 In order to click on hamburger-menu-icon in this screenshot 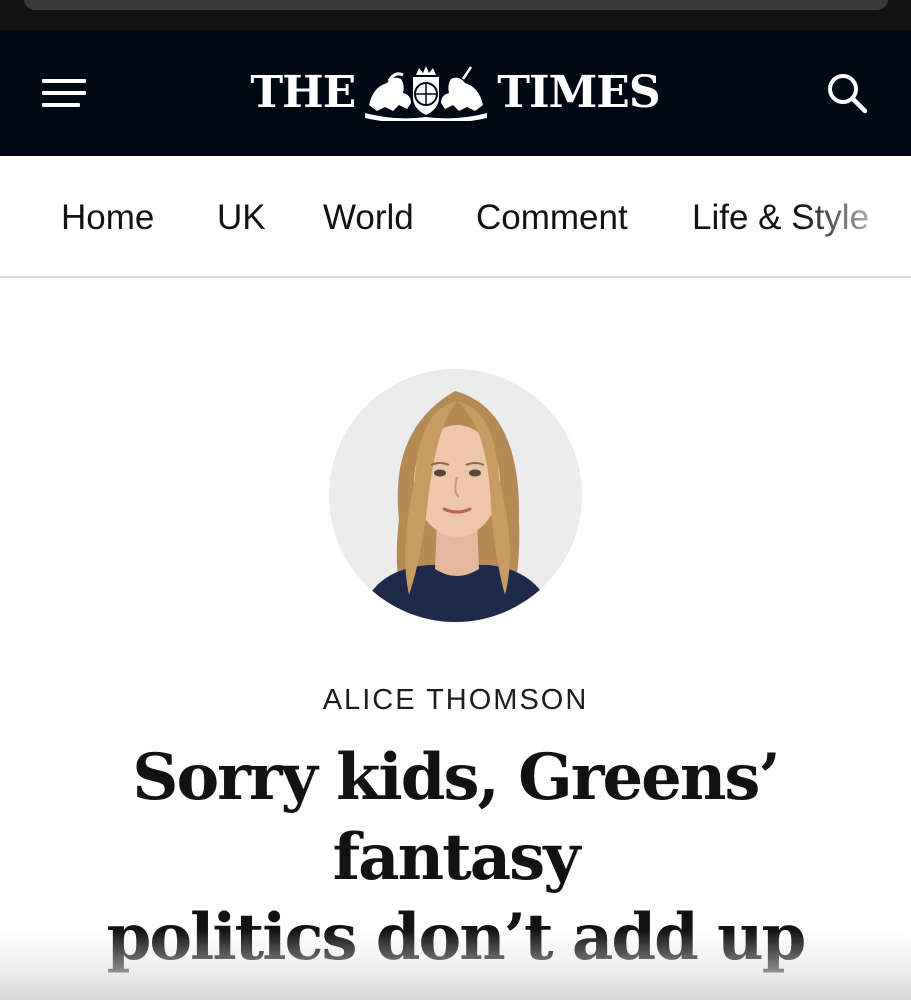, I will do `click(64, 93)`.